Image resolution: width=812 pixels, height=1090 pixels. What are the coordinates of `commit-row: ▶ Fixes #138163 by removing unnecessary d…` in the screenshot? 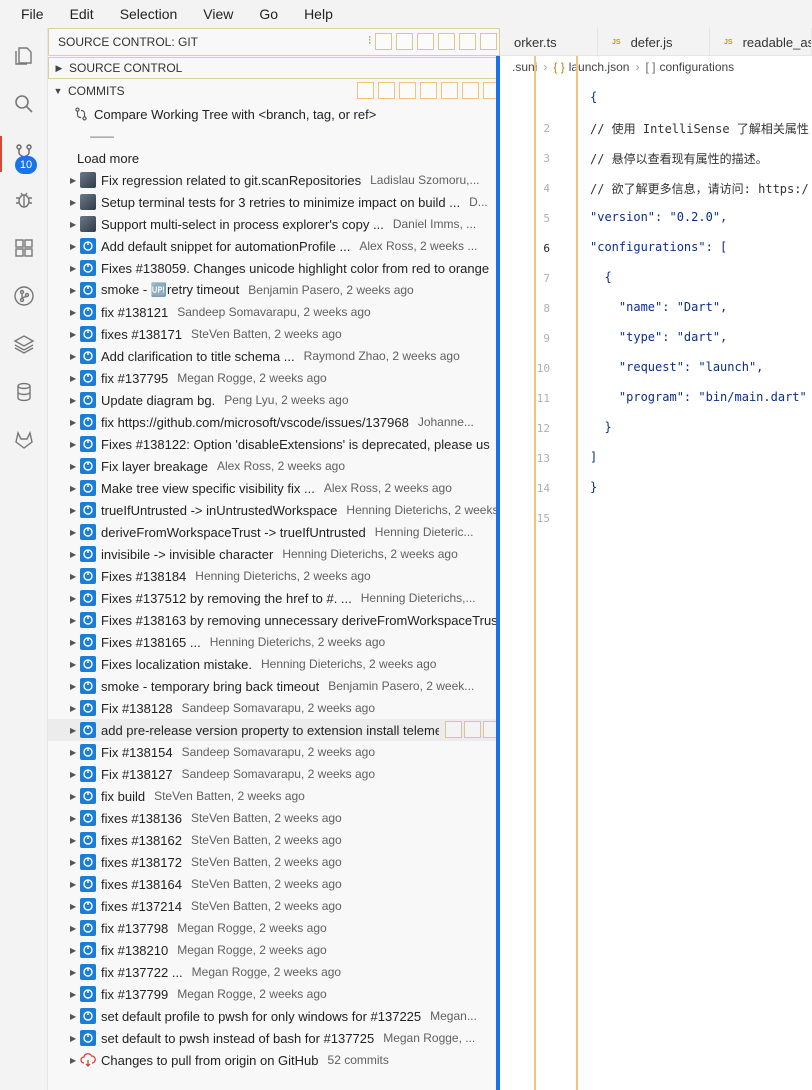 It's located at (274, 620).